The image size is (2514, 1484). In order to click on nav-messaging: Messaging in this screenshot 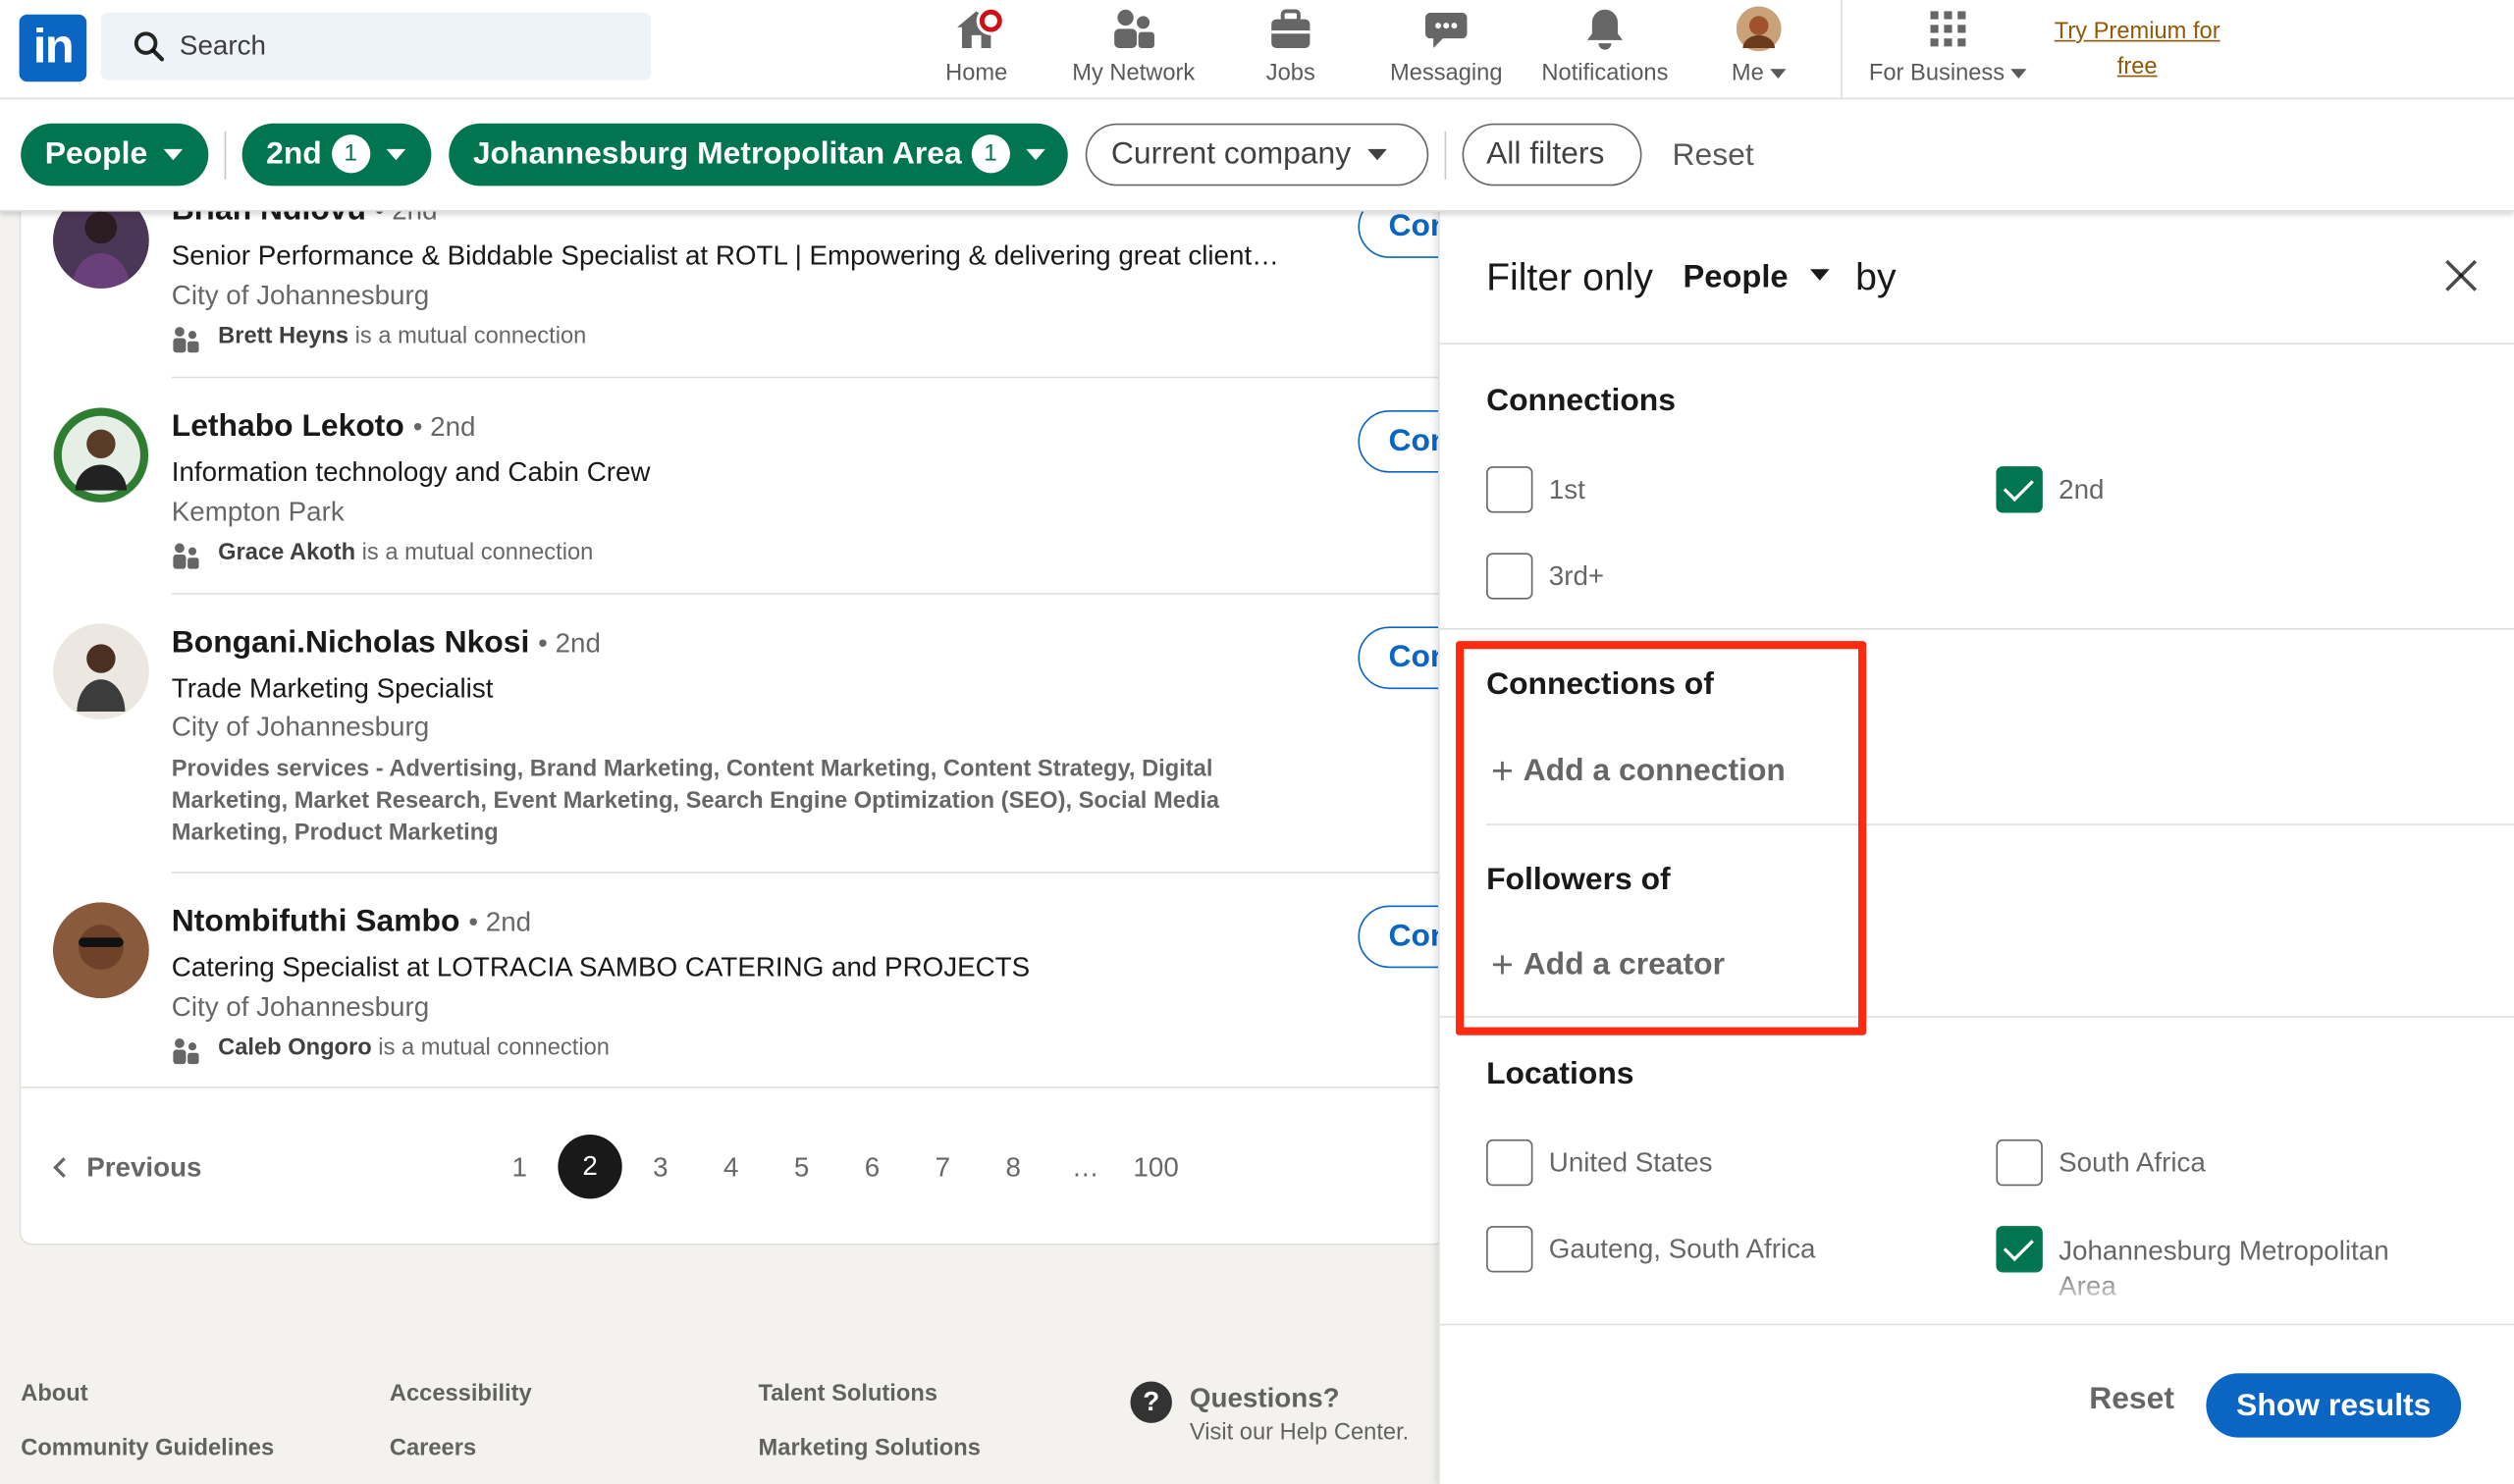, I will do `click(1446, 50)`.